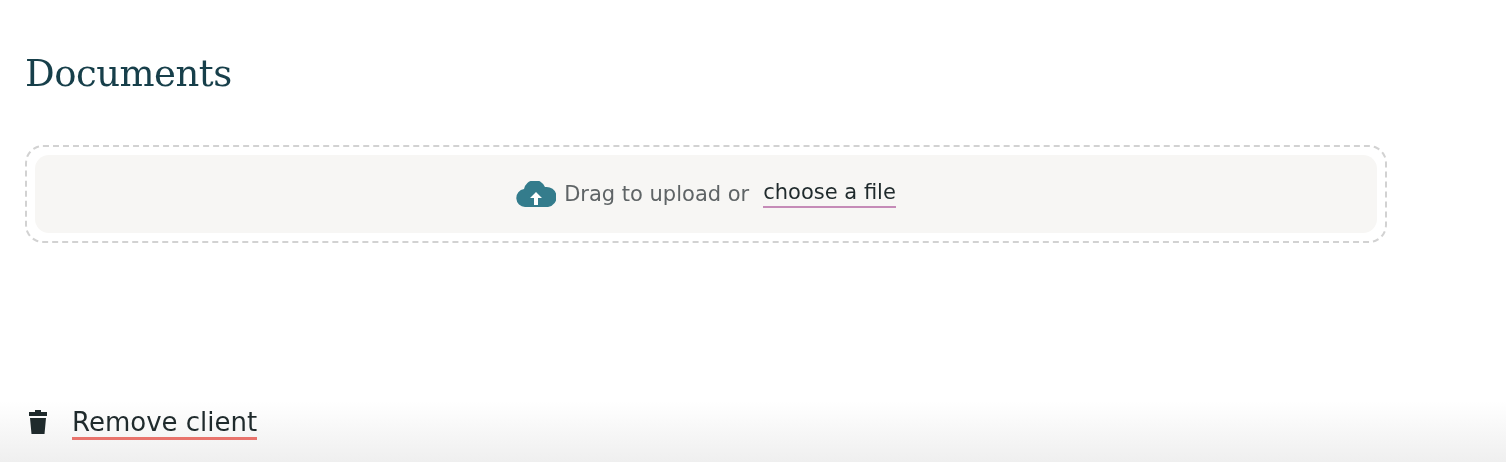 This screenshot has width=1506, height=462. What do you see at coordinates (38, 422) in the screenshot?
I see `trash-icon` at bounding box center [38, 422].